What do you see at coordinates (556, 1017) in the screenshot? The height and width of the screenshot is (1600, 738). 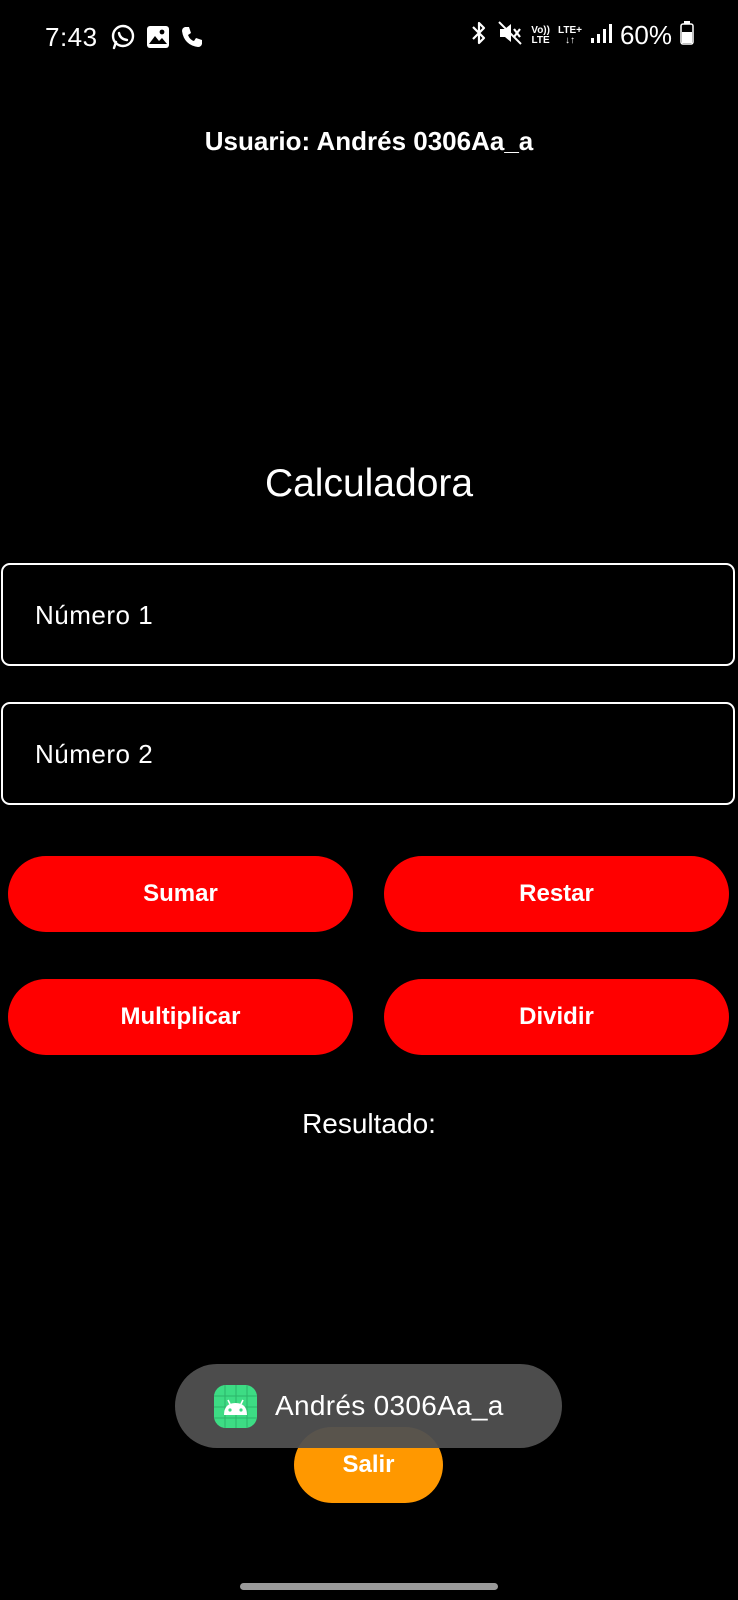 I see `dividir-button: Dividir` at bounding box center [556, 1017].